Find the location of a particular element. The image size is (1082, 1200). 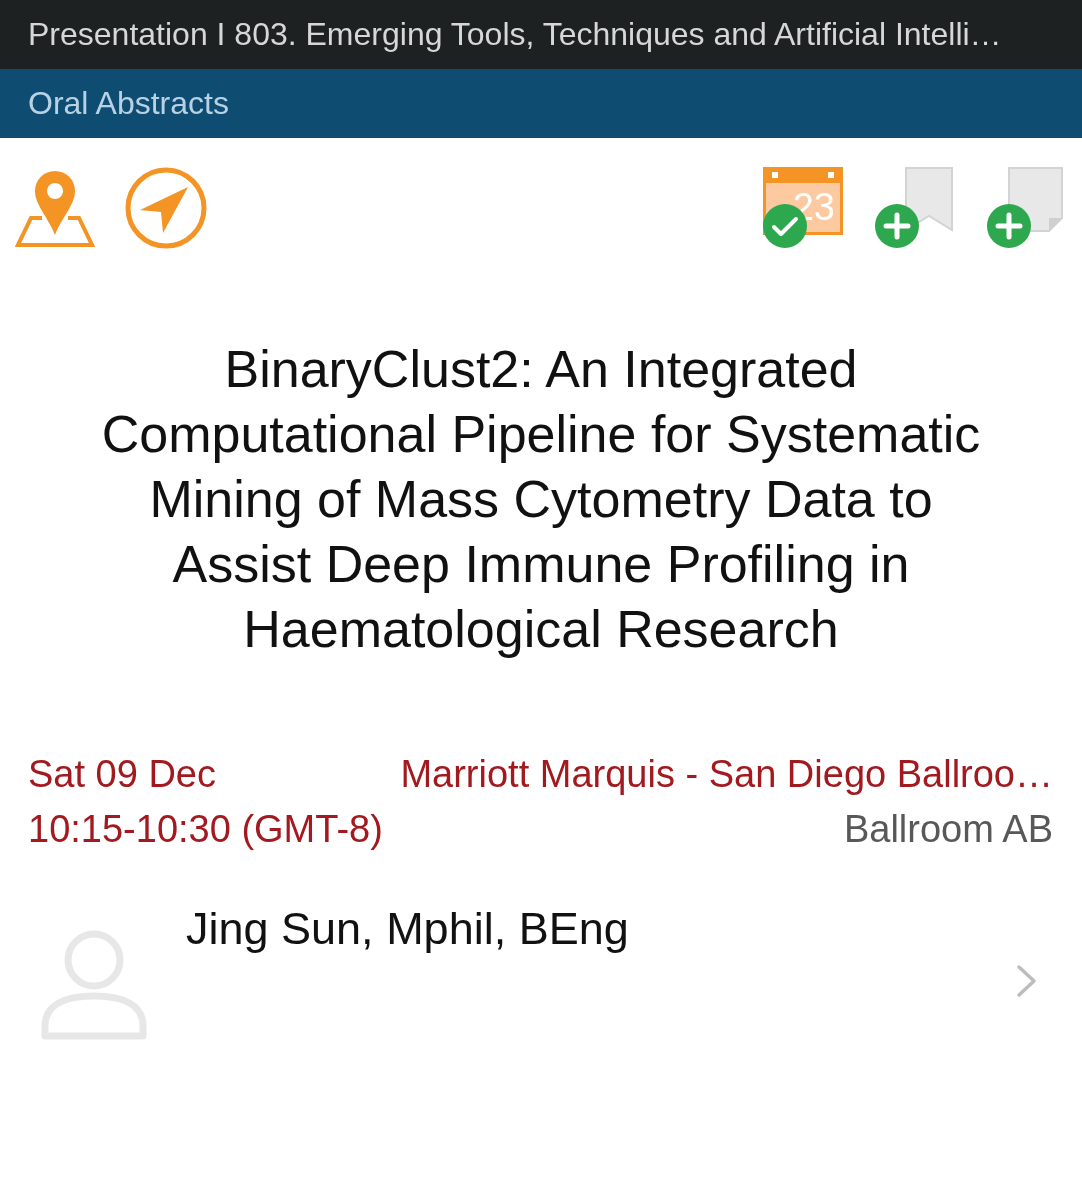

chevron-right-icon is located at coordinates (1027, 981).